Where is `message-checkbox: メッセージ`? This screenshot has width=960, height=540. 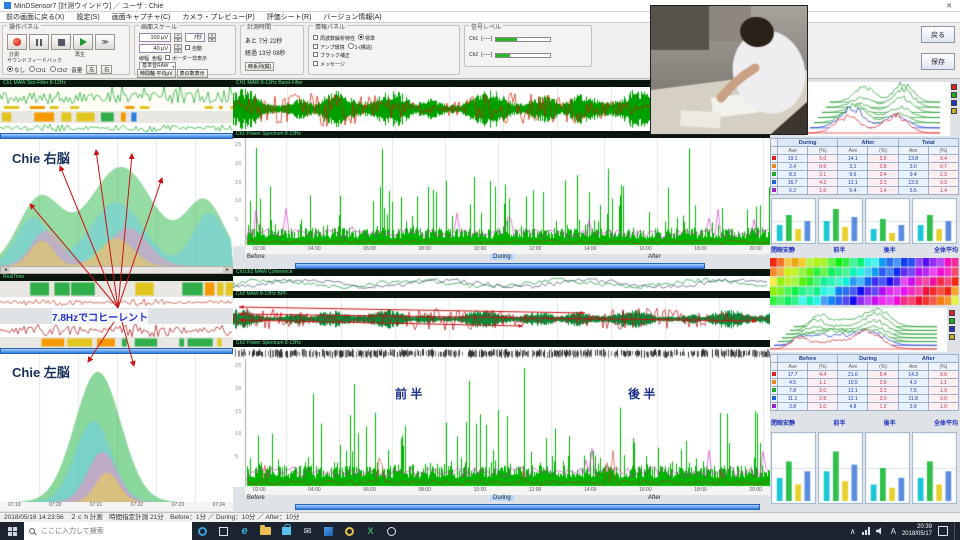
message-checkbox: メッセージ is located at coordinates (329, 64).